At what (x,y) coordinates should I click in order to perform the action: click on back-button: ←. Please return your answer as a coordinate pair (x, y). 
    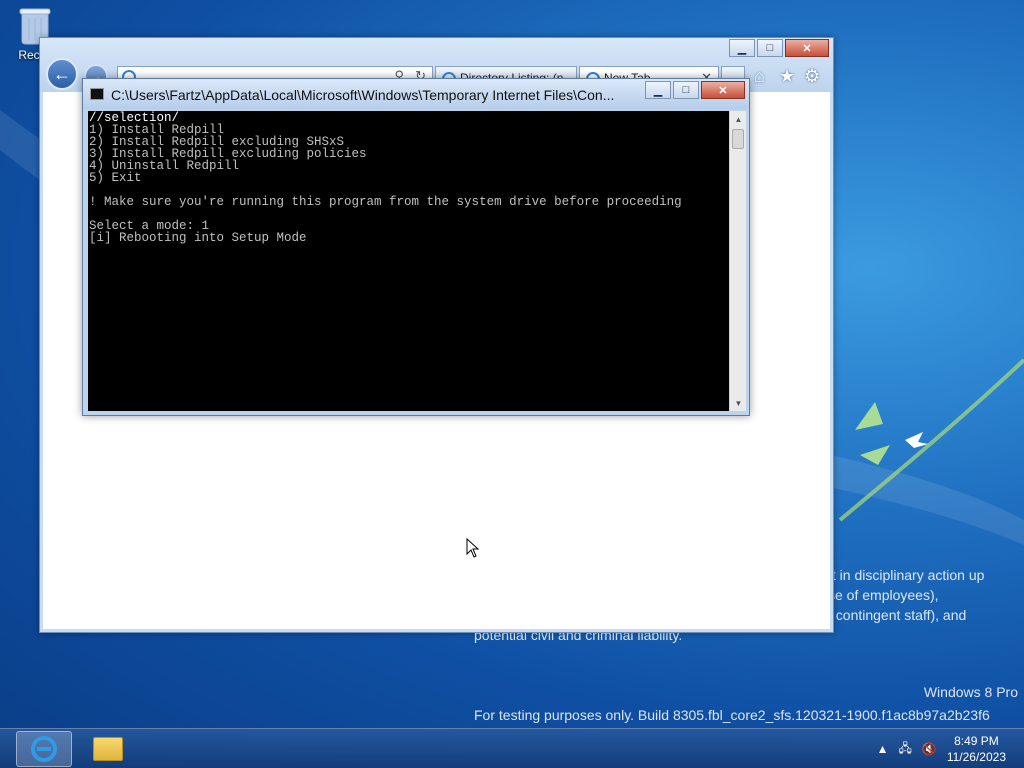
    Looking at the image, I should click on (62, 74).